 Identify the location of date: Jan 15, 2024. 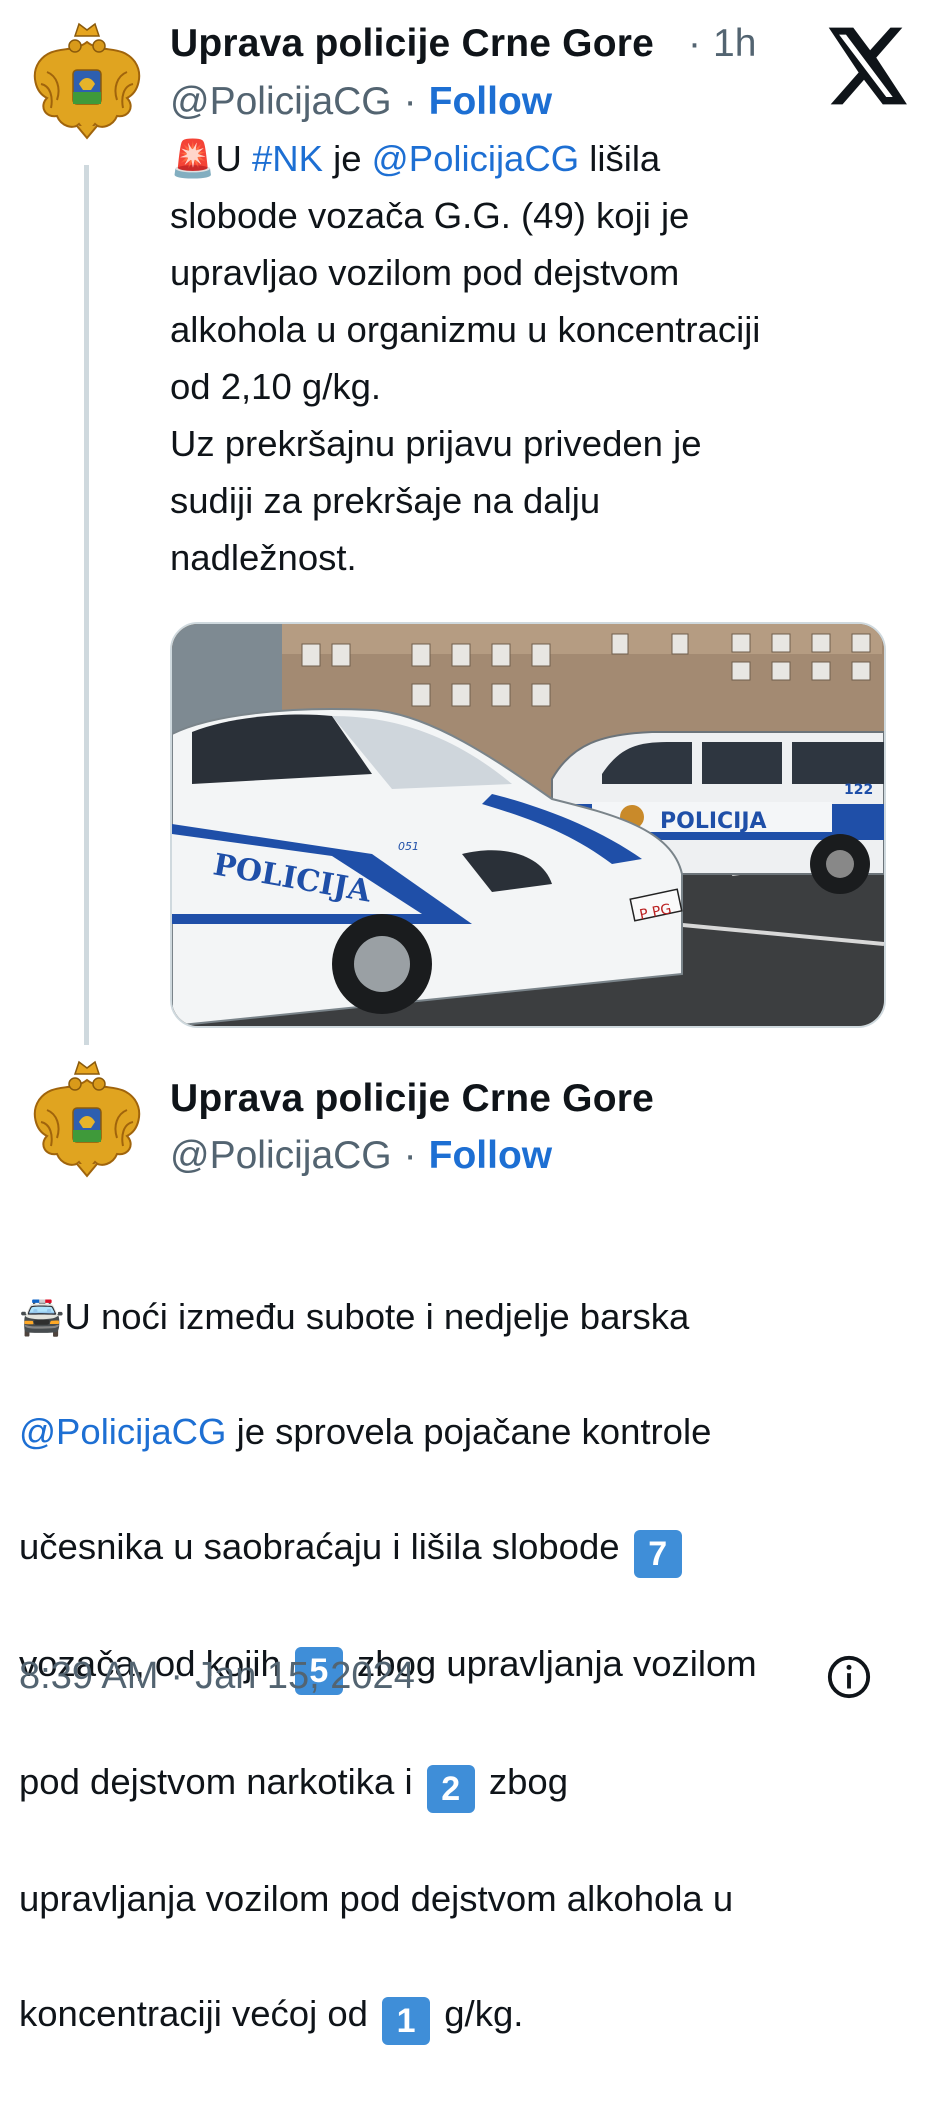
(305, 1676).